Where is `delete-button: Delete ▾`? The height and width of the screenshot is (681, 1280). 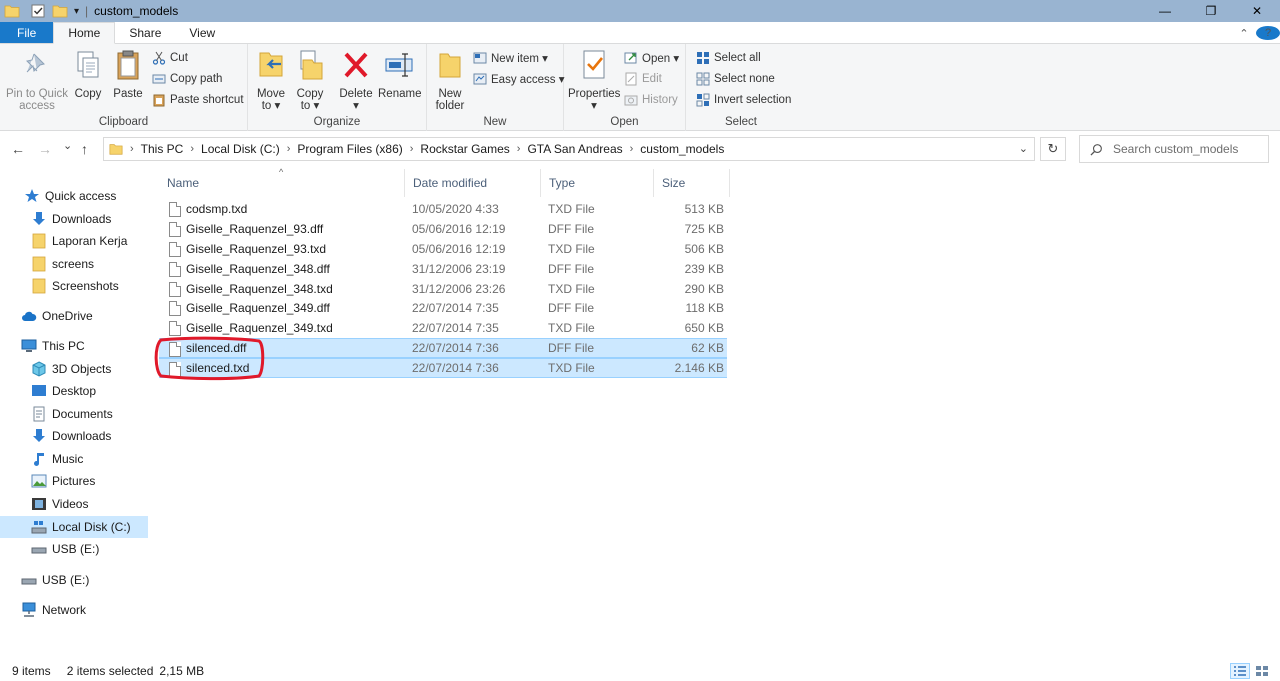
delete-button: Delete ▾ is located at coordinates (356, 80).